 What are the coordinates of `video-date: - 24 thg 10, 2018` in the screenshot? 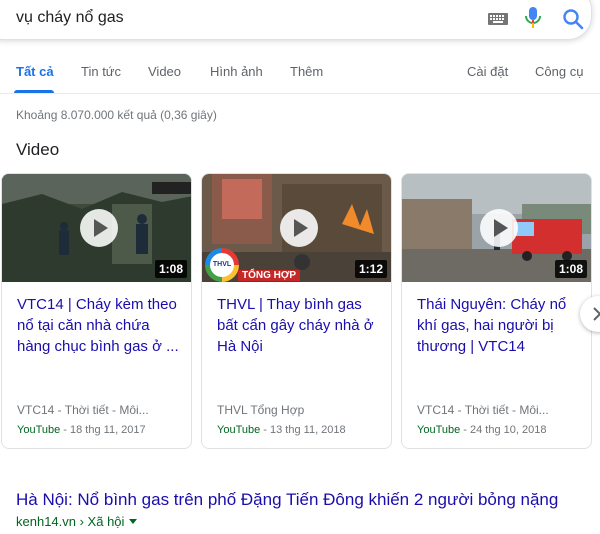 It's located at (503, 430).